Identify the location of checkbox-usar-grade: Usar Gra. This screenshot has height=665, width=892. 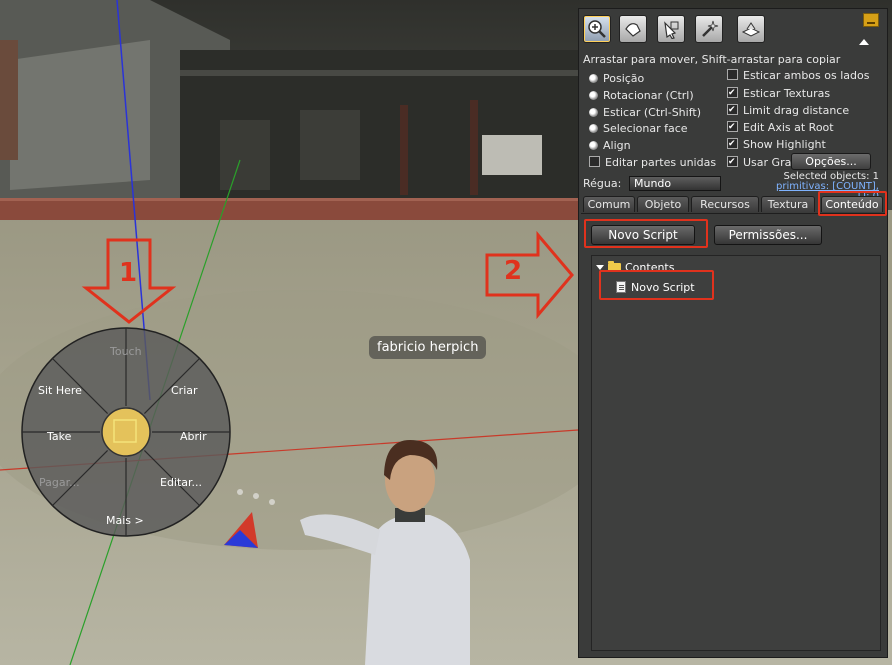
(759, 162).